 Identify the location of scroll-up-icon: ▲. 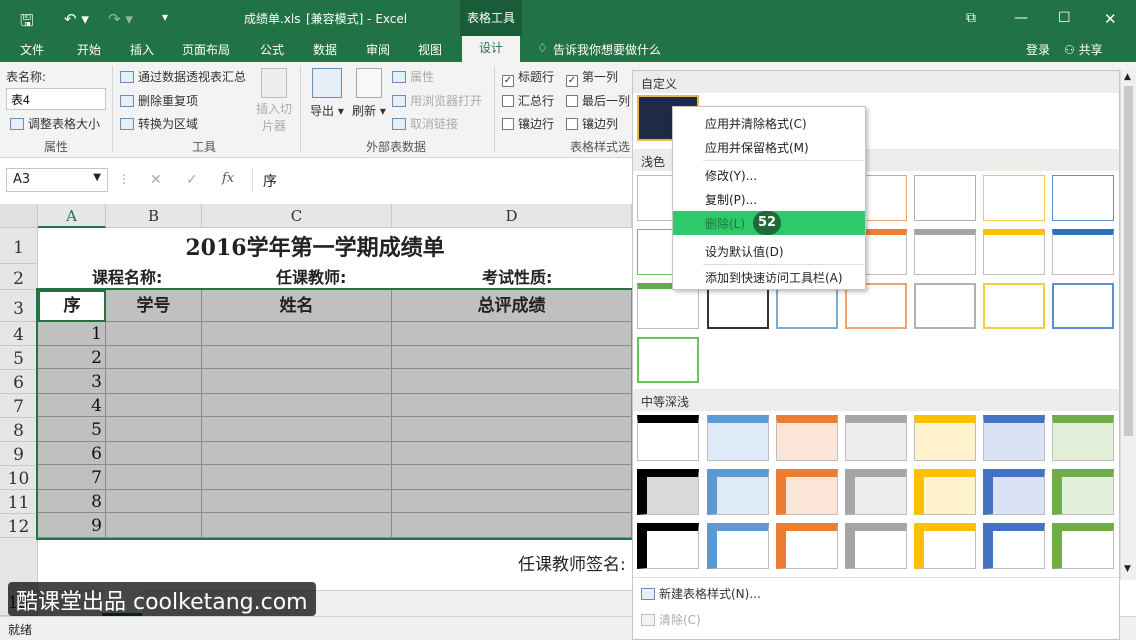
(1127, 77).